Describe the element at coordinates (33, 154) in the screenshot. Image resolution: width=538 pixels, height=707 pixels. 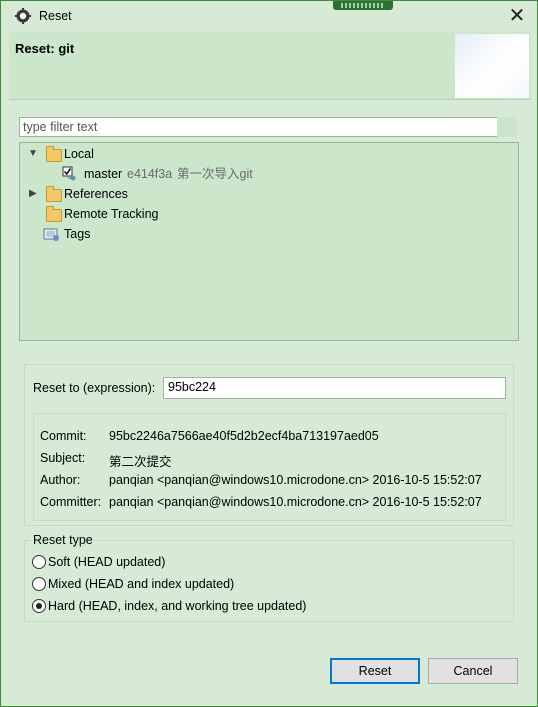
I see `chevron-down-icon: ▼` at that location.